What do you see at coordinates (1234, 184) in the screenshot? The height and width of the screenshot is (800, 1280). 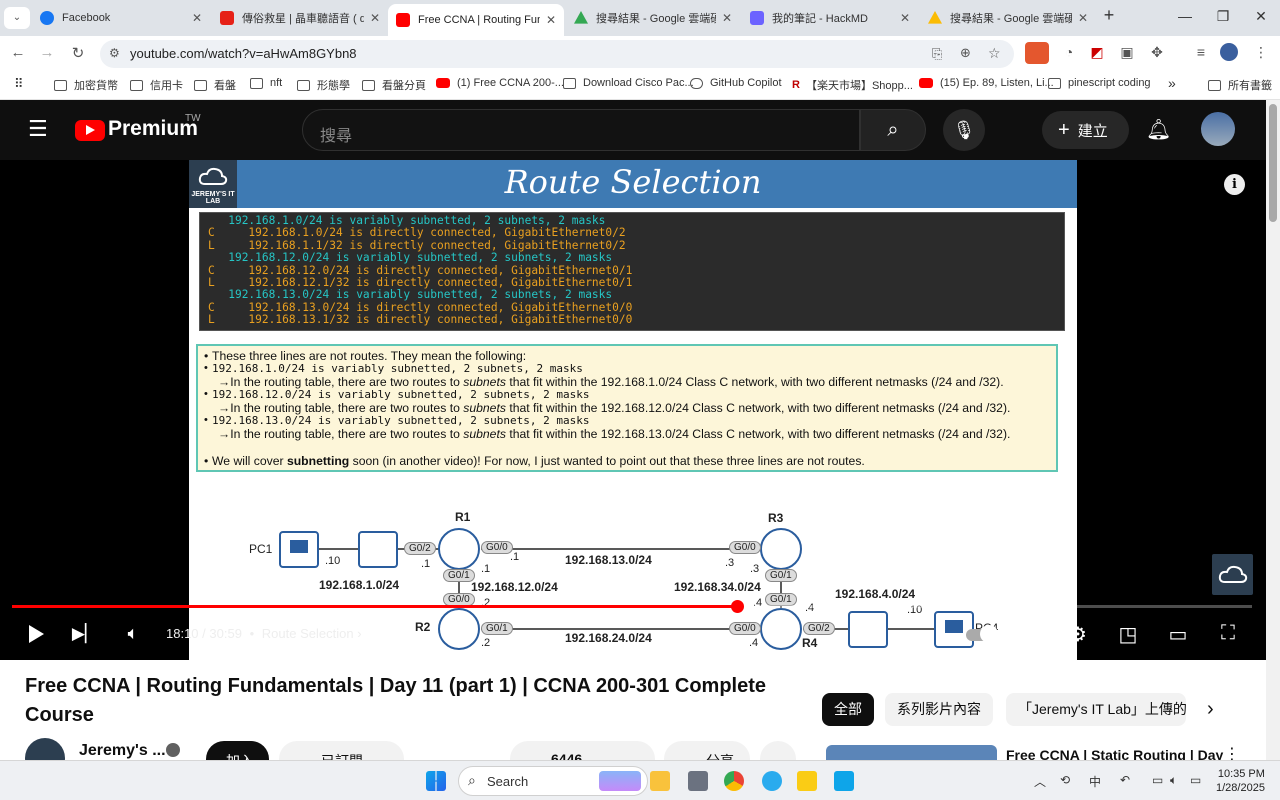 I see `info-icon: i` at bounding box center [1234, 184].